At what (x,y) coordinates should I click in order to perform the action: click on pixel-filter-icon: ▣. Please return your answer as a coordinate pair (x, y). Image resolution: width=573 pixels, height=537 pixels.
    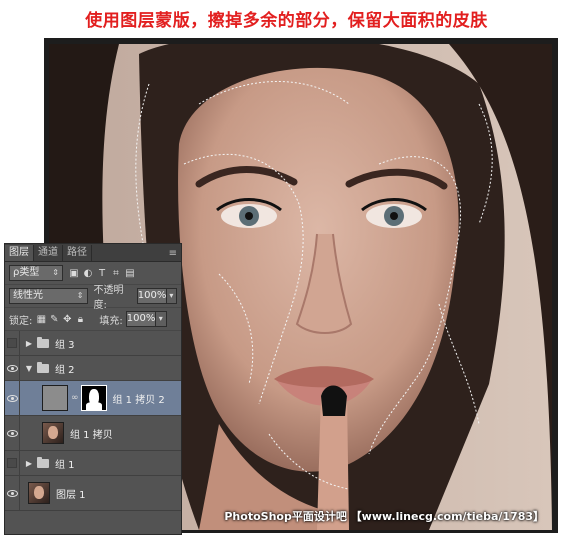
    Looking at the image, I should click on (74, 273).